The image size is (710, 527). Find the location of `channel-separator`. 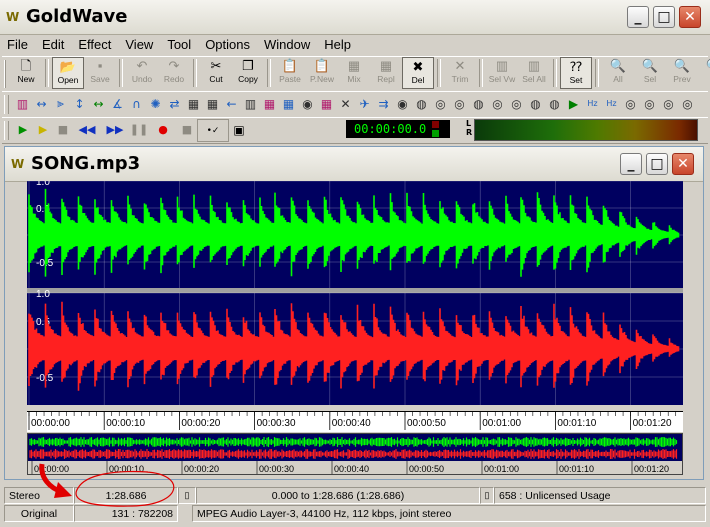

channel-separator is located at coordinates (355, 290).